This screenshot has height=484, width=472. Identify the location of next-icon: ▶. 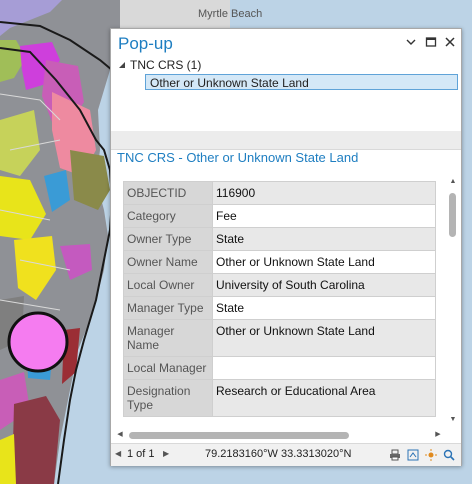
(166, 453).